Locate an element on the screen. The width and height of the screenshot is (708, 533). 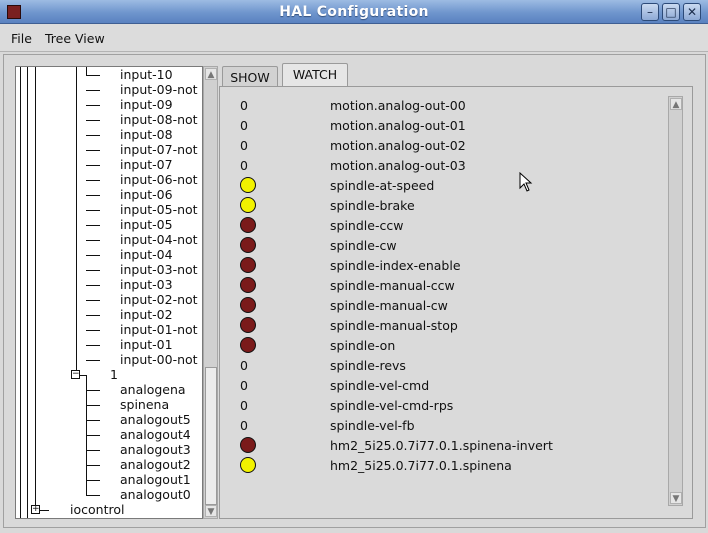
collapse-icon: − is located at coordinates (75, 374).